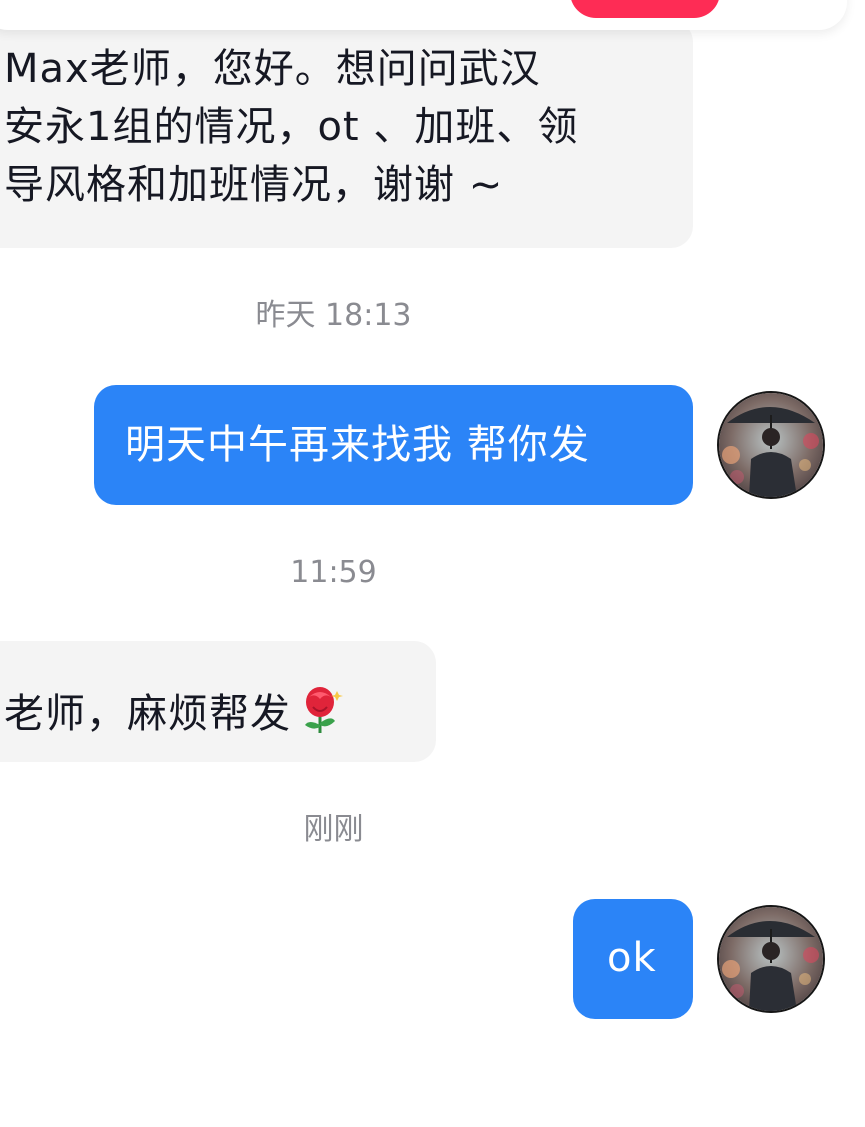 This screenshot has height=1127, width=865. Describe the element at coordinates (147, 713) in the screenshot. I see `message-text: 老师，麻烦帮发` at that location.